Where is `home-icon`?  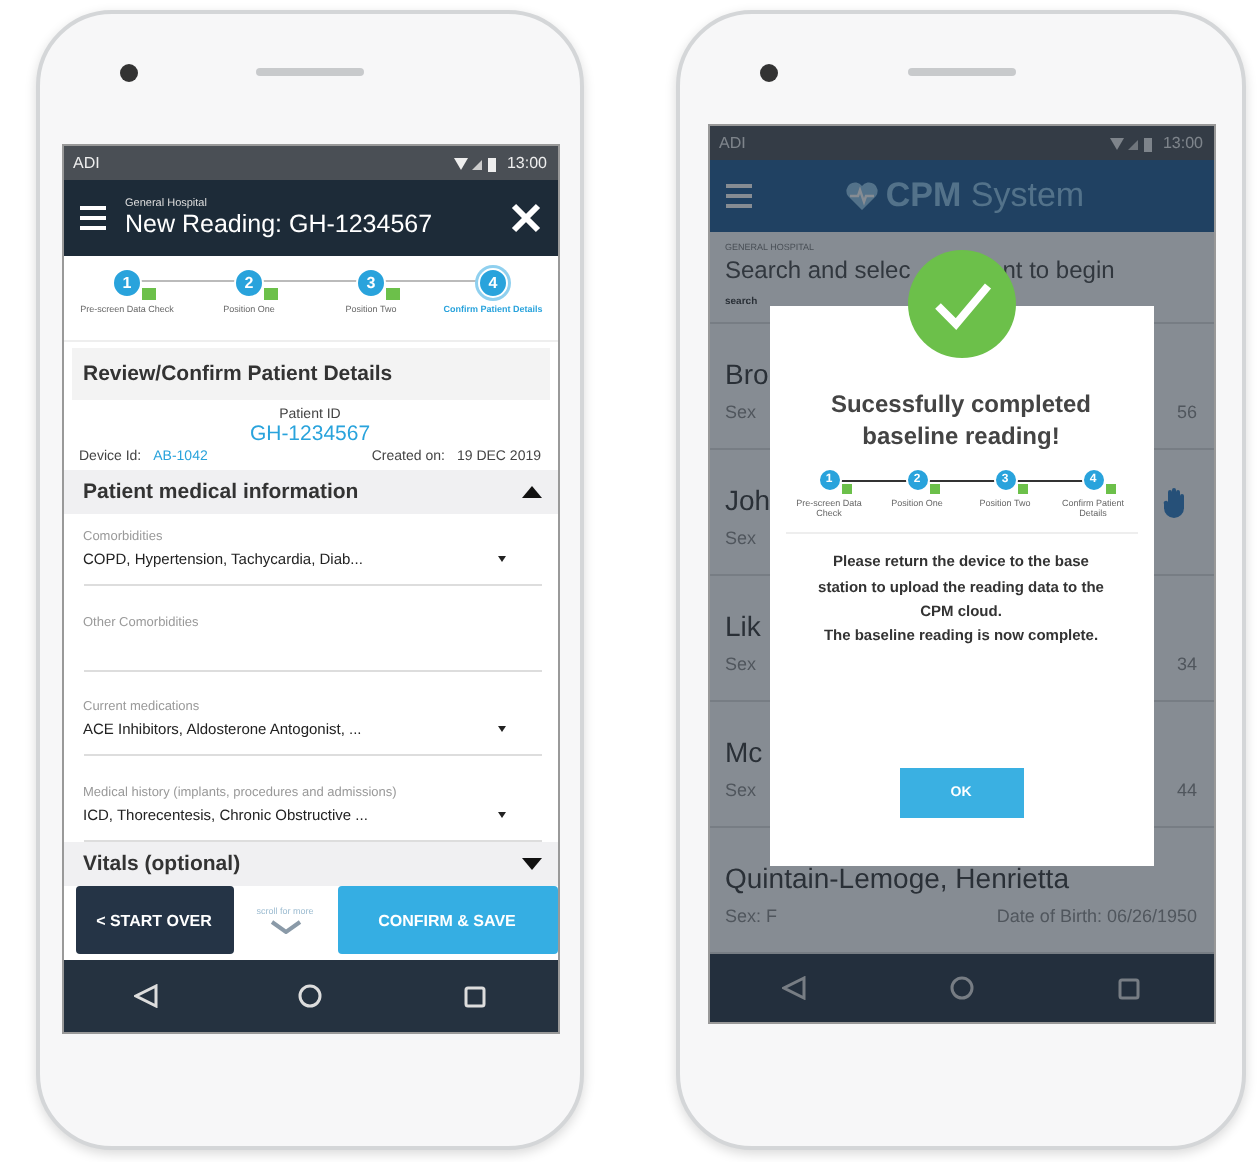 home-icon is located at coordinates (310, 996).